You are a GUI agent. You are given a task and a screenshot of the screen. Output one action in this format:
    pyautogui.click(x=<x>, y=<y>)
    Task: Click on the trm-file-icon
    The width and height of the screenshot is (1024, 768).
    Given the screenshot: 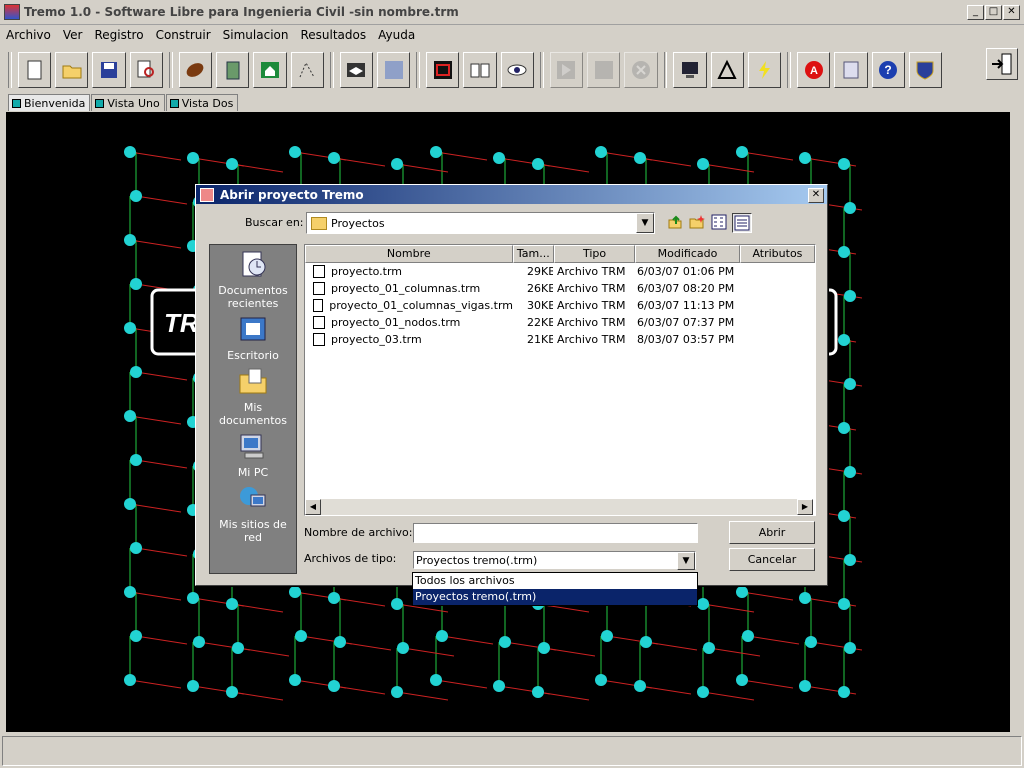 What is the action you would take?
    pyautogui.click(x=318, y=305)
    